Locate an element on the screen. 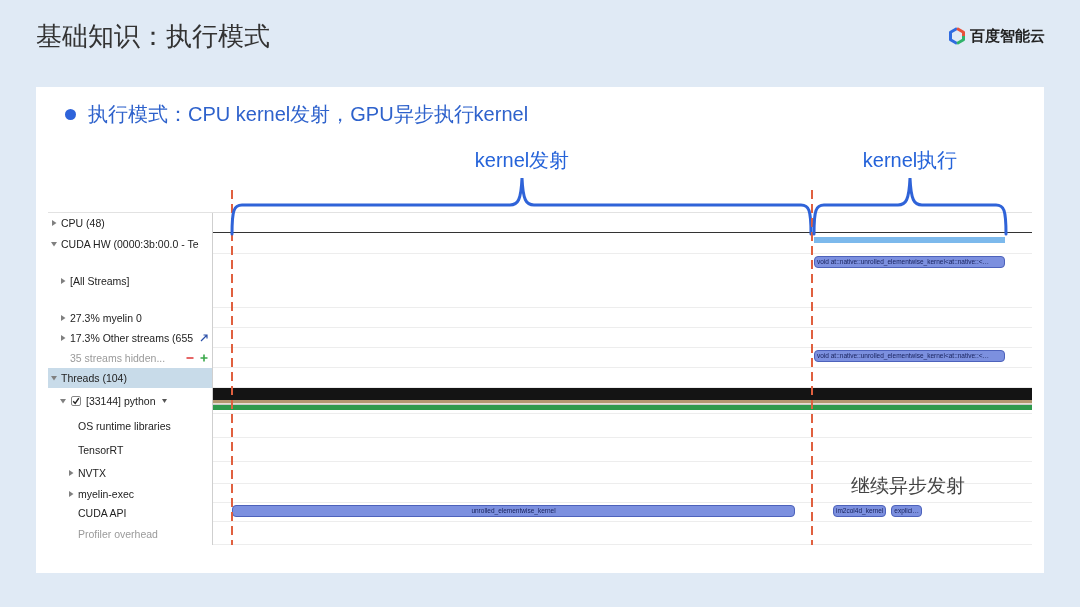 This screenshot has width=1080, height=607. logo-text: 百度智能云 is located at coordinates (1007, 36).